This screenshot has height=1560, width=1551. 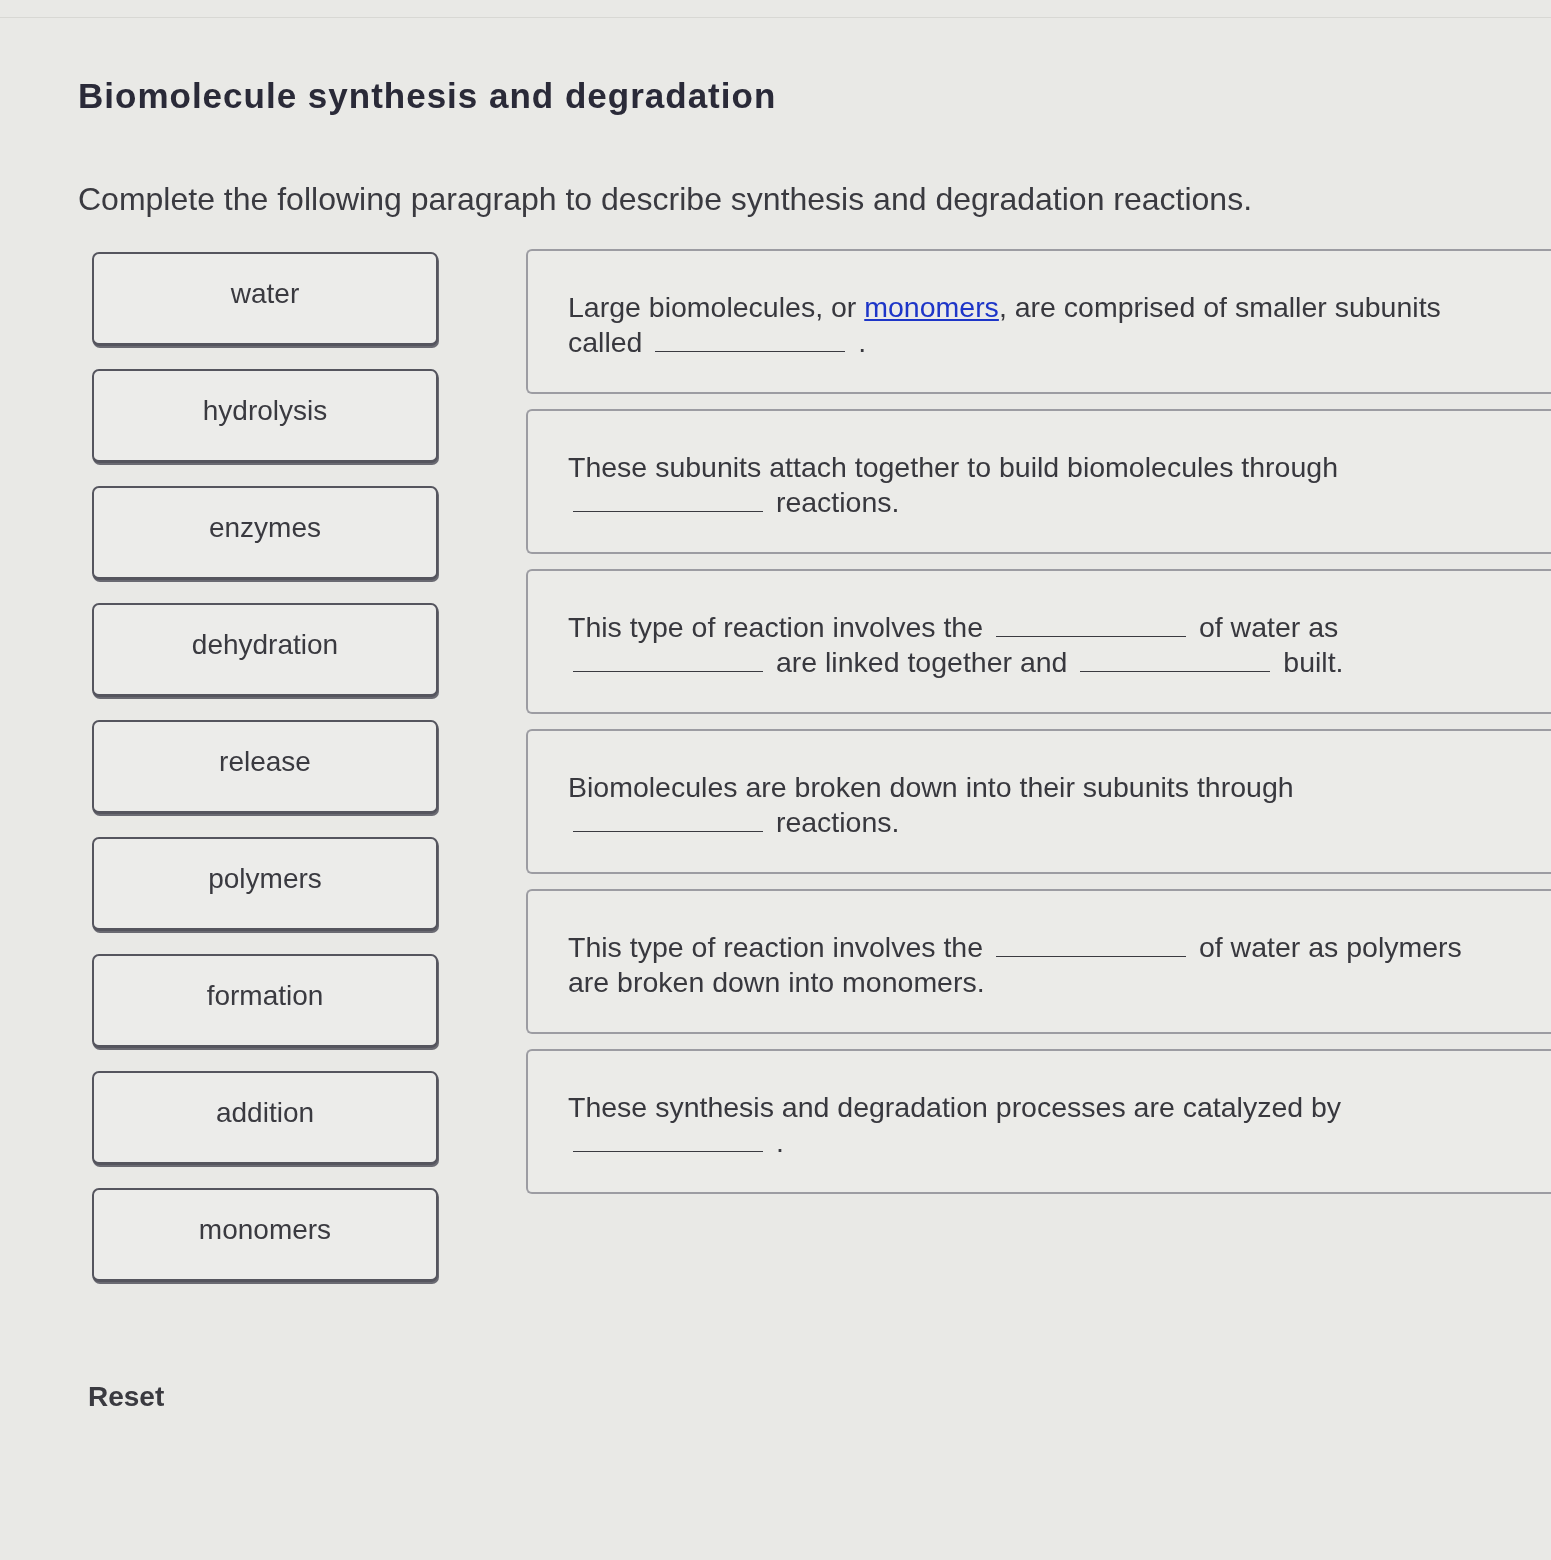 What do you see at coordinates (265, 1001) in the screenshot?
I see `answer-choice: formation` at bounding box center [265, 1001].